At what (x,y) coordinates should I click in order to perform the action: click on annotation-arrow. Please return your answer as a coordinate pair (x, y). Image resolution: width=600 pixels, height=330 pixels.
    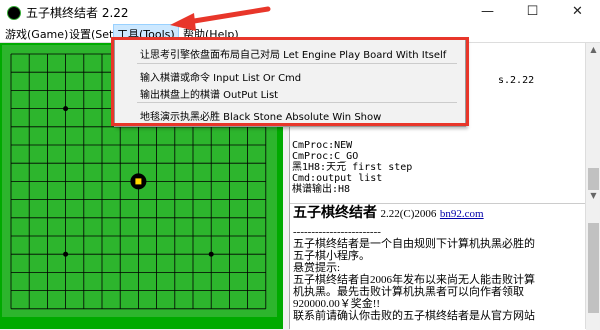
    Looking at the image, I should click on (220, 18).